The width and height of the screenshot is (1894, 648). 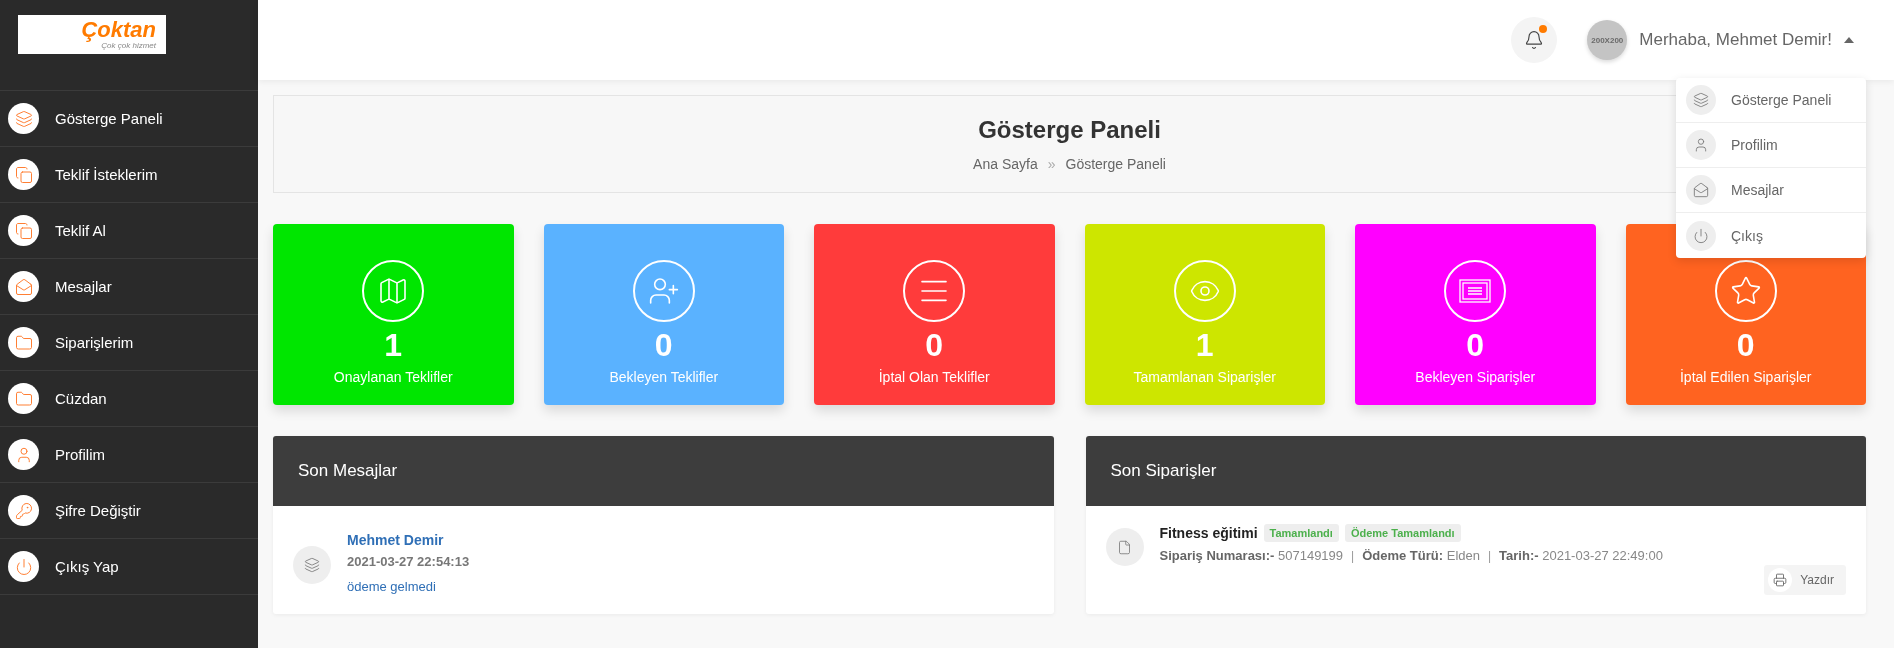 What do you see at coordinates (129, 119) in the screenshot?
I see `sidebar-item: Gösterge Paneli` at bounding box center [129, 119].